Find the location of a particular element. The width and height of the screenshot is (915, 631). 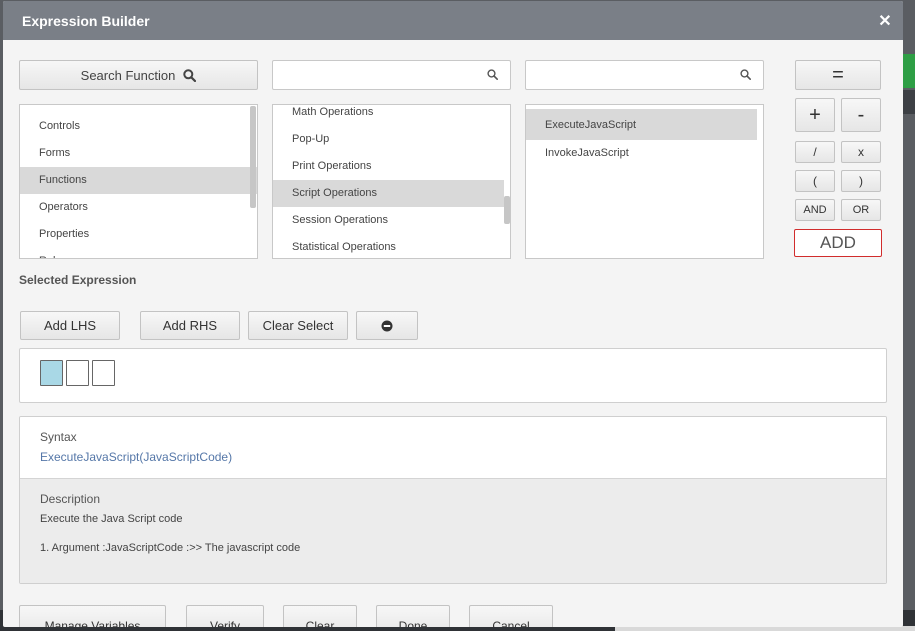

divide-button: / is located at coordinates (815, 152).